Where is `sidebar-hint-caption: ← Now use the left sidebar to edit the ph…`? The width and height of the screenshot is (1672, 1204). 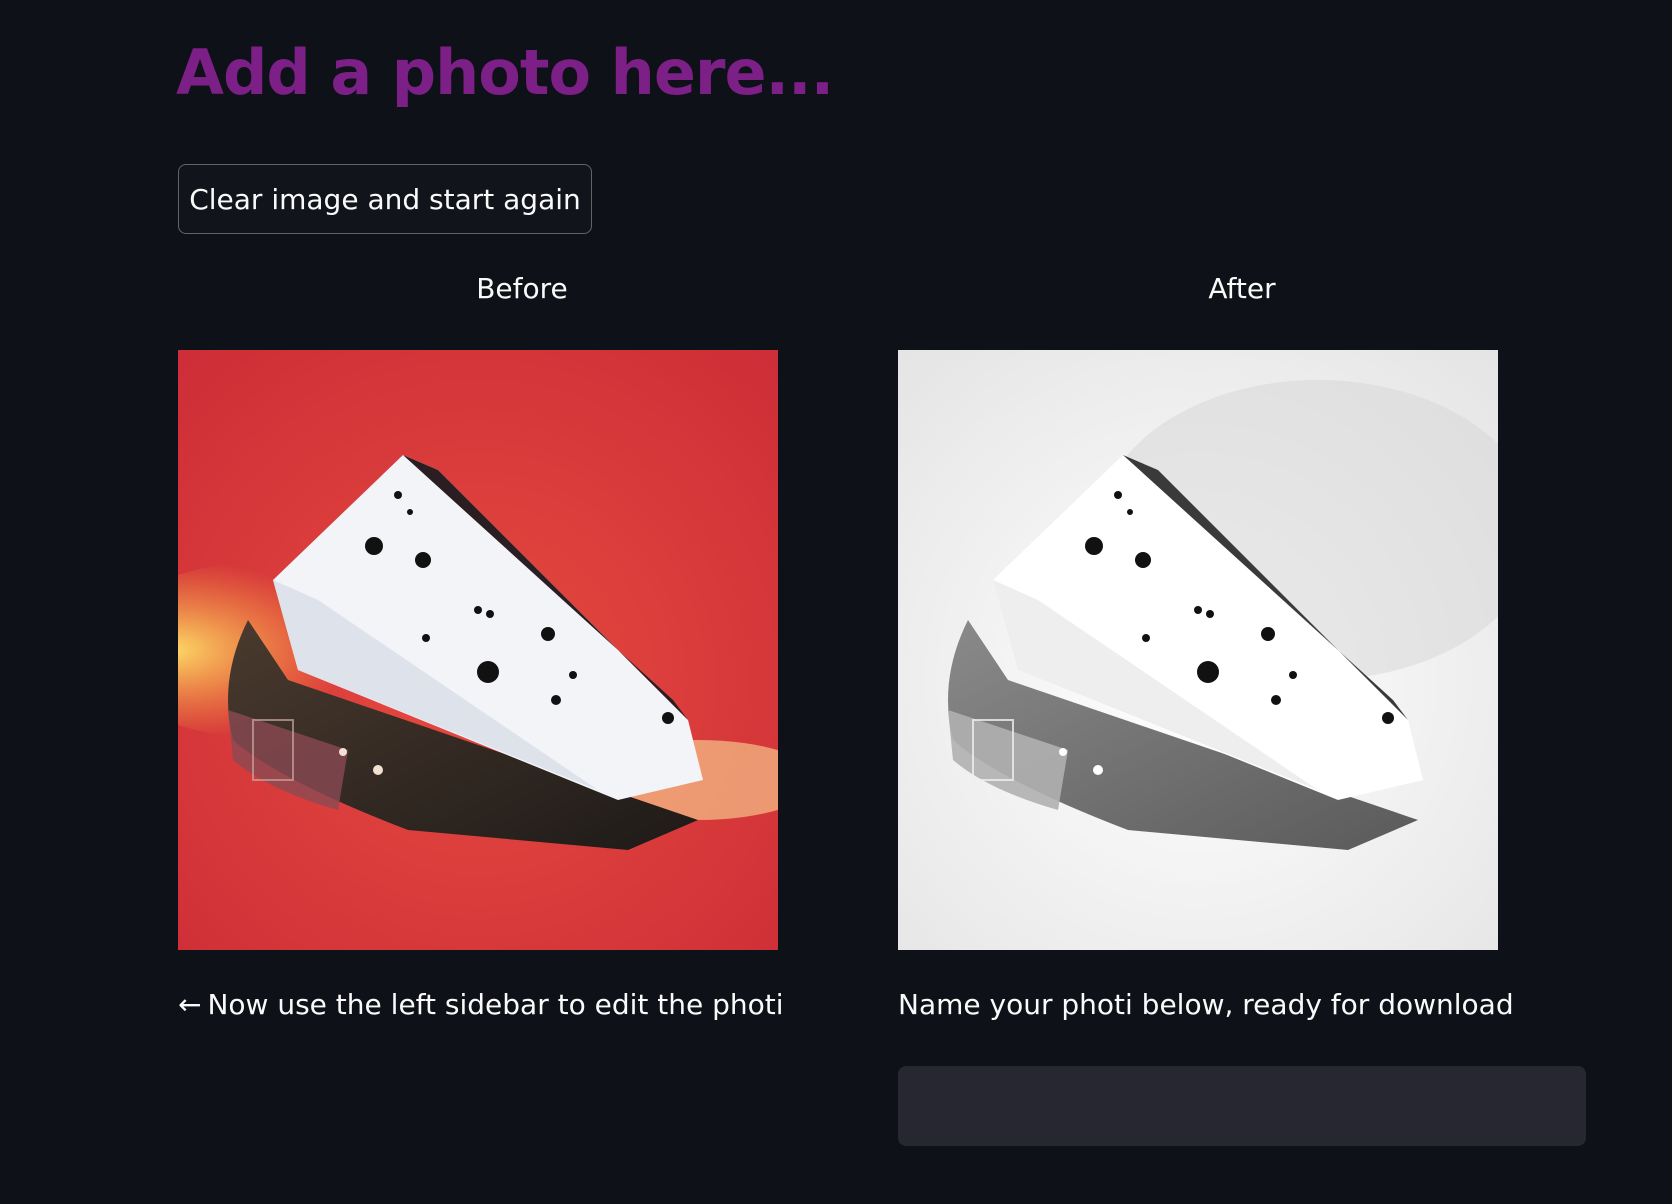 sidebar-hint-caption: ← Now use the left sidebar to edit the ph… is located at coordinates (481, 1004).